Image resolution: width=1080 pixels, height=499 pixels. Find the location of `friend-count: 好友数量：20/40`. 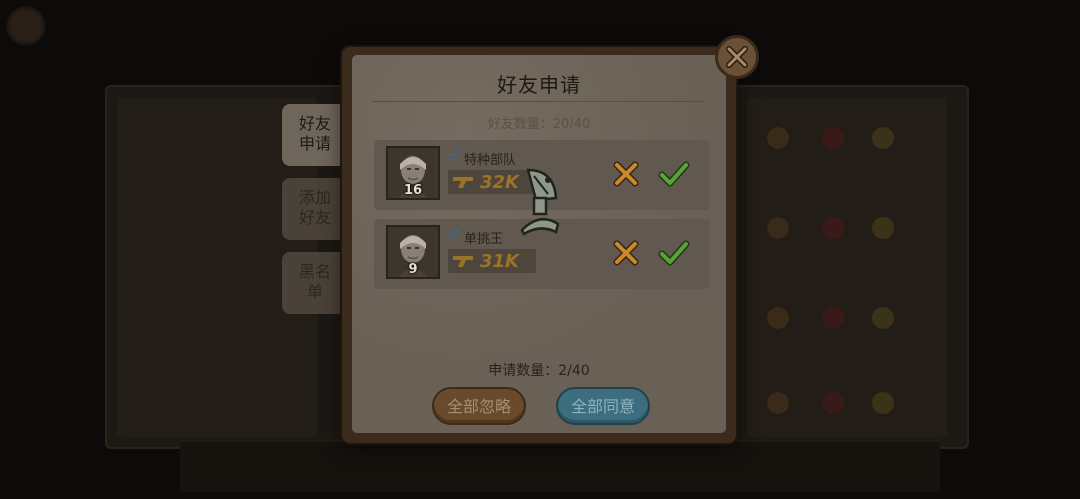

friend-count: 好友数量：20/40 is located at coordinates (539, 124).